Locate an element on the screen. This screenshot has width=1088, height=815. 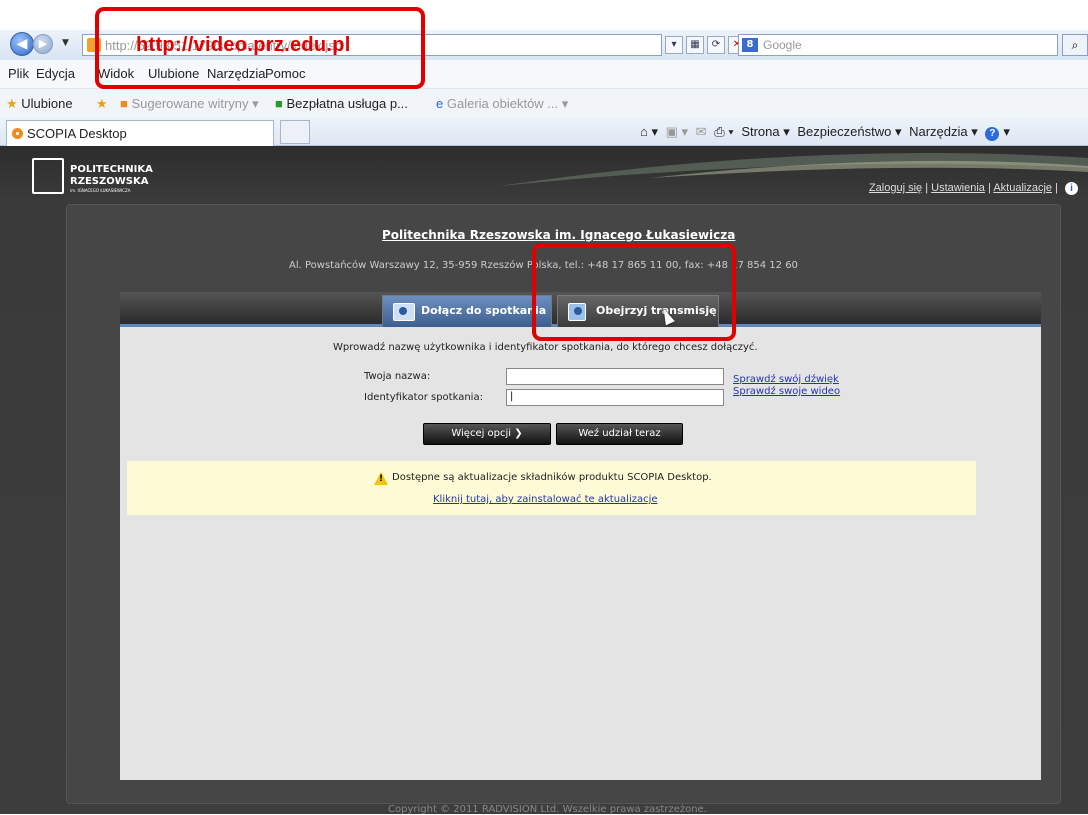
print-icon: ⎙ ▾ is located at coordinates (723, 131).